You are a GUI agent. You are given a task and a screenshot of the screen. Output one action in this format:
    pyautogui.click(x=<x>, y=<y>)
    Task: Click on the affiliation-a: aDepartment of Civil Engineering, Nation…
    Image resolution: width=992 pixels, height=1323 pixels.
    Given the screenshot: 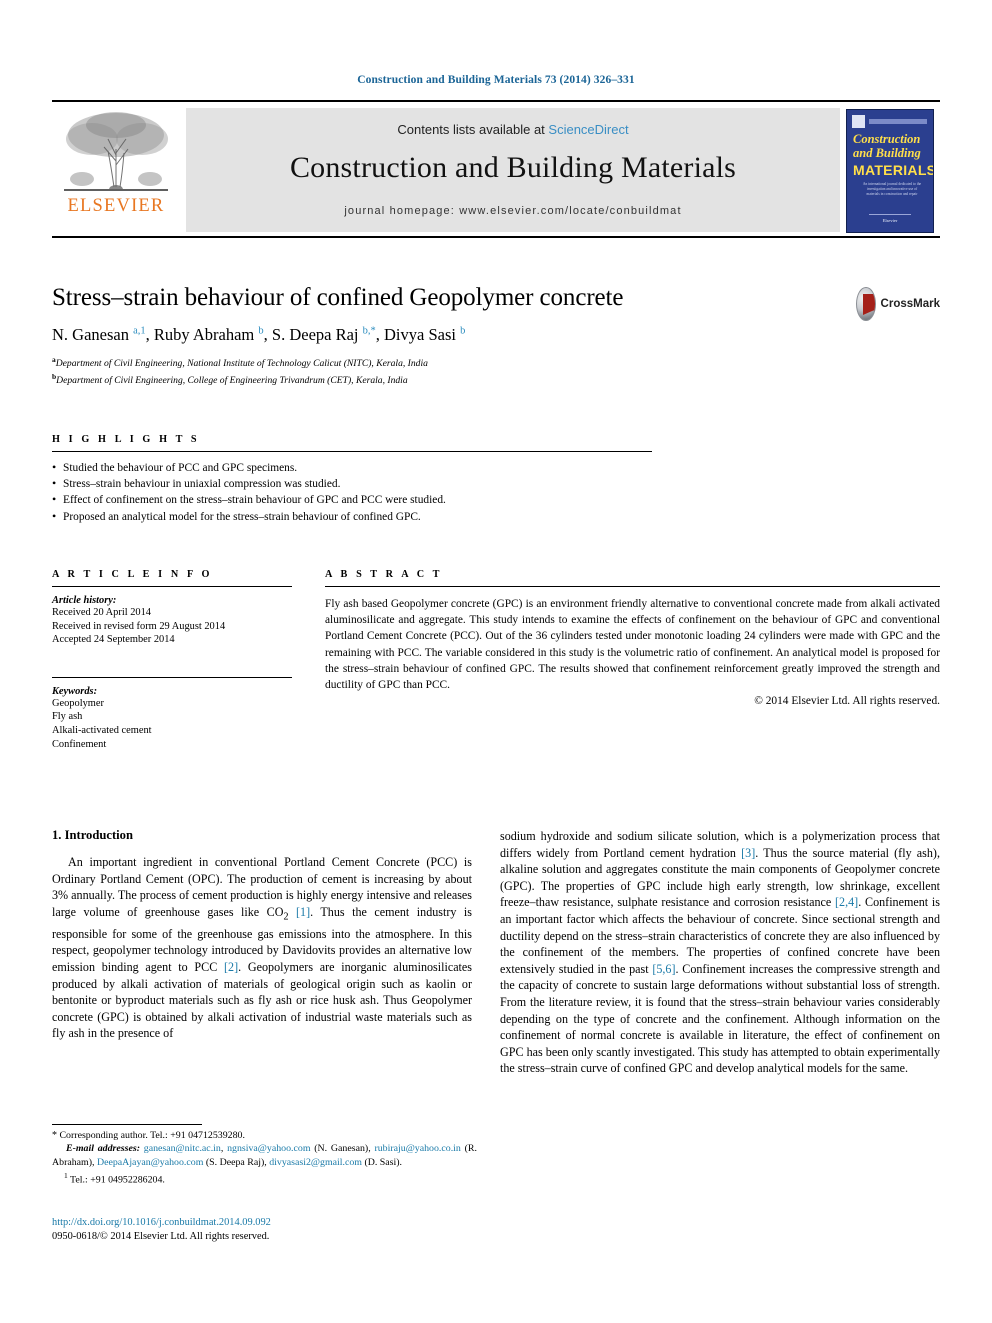 What is the action you would take?
    pyautogui.click(x=496, y=362)
    